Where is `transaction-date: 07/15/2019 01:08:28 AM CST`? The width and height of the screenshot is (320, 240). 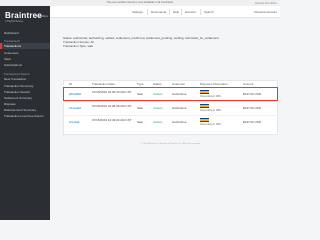 transaction-date: 07/15/2019 01:08:28 AM CST is located at coordinates (112, 106).